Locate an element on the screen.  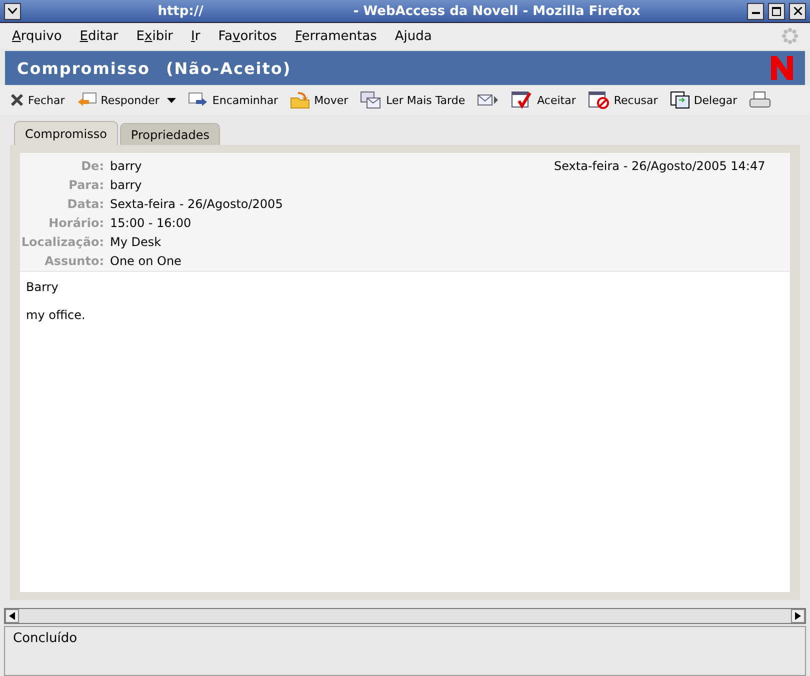
throbber-icon is located at coordinates (790, 36).